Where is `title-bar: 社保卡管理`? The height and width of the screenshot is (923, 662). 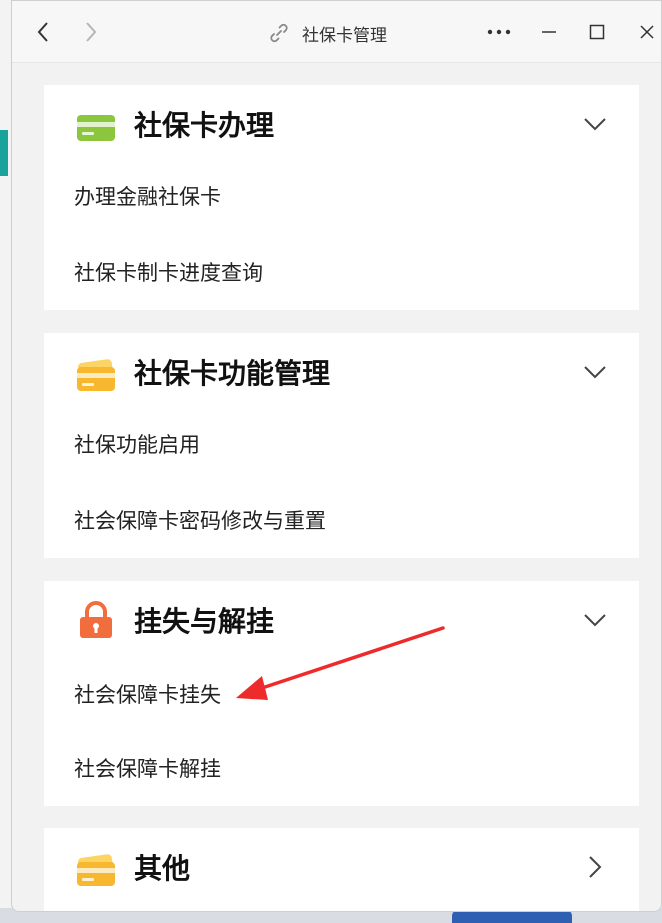 title-bar: 社保卡管理 is located at coordinates (336, 32).